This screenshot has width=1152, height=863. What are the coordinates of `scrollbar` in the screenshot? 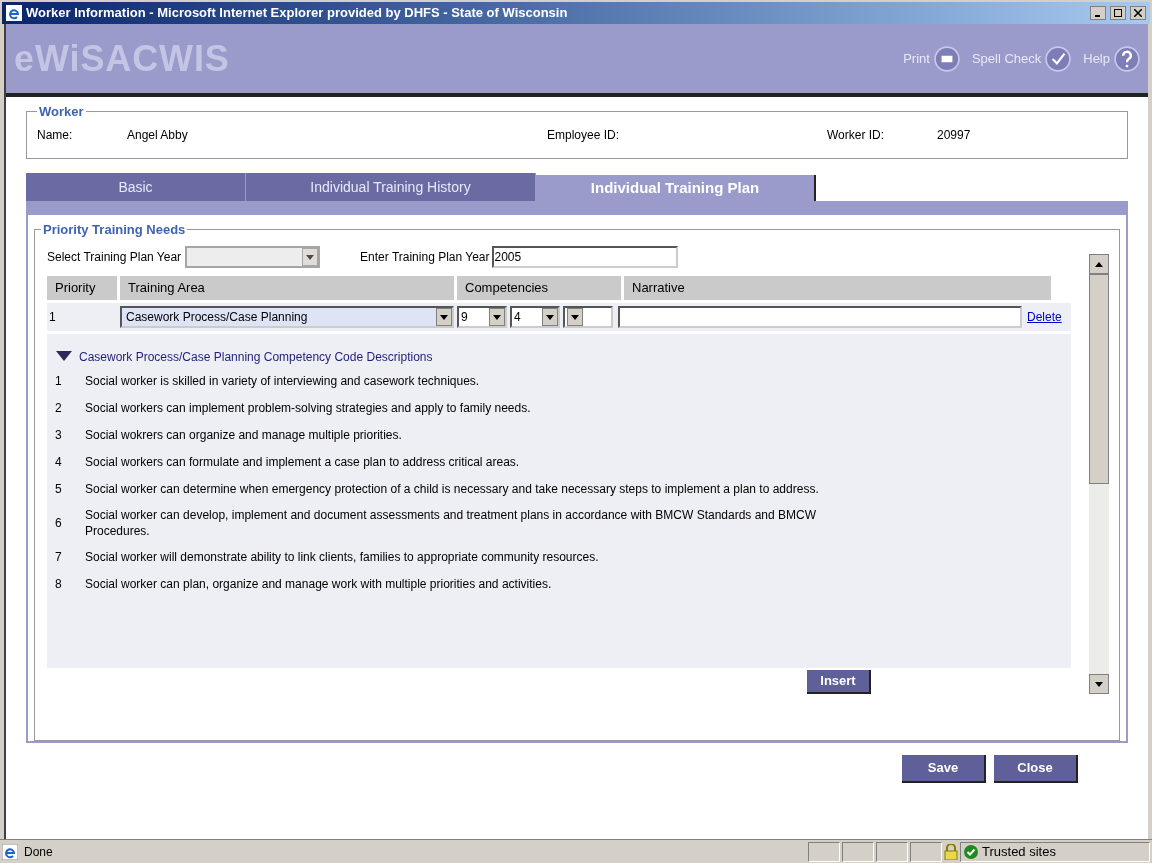 It's located at (1099, 474).